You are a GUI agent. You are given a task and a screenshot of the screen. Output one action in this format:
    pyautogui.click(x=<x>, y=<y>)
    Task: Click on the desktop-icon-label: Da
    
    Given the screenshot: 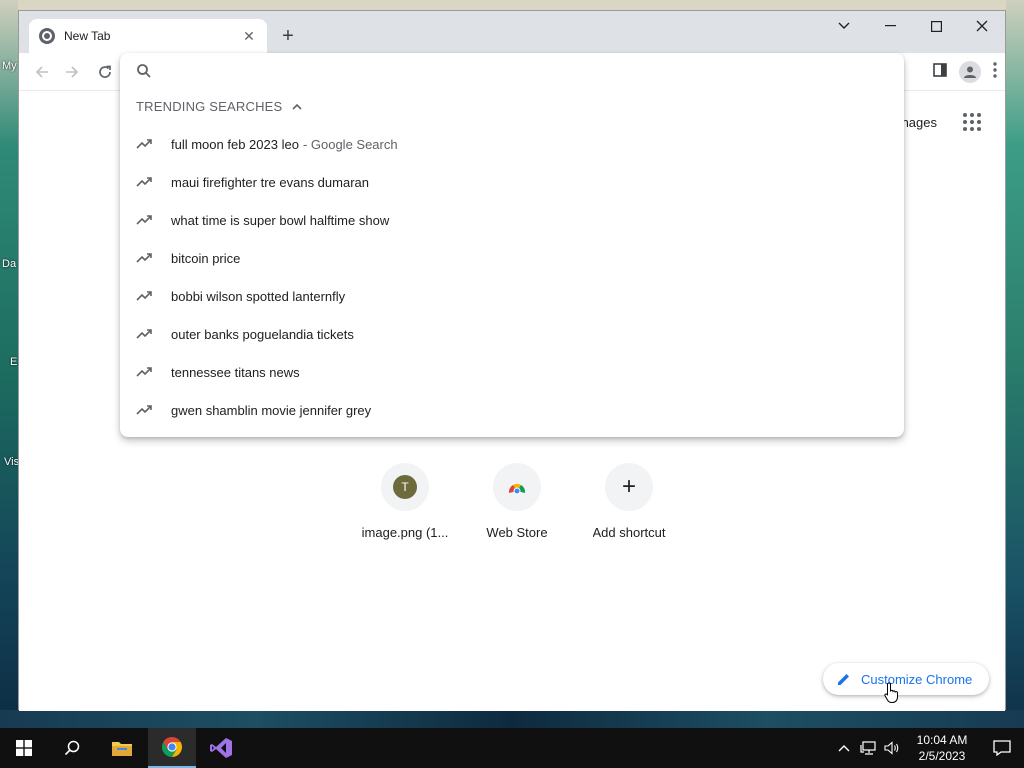 What is the action you would take?
    pyautogui.click(x=9, y=264)
    